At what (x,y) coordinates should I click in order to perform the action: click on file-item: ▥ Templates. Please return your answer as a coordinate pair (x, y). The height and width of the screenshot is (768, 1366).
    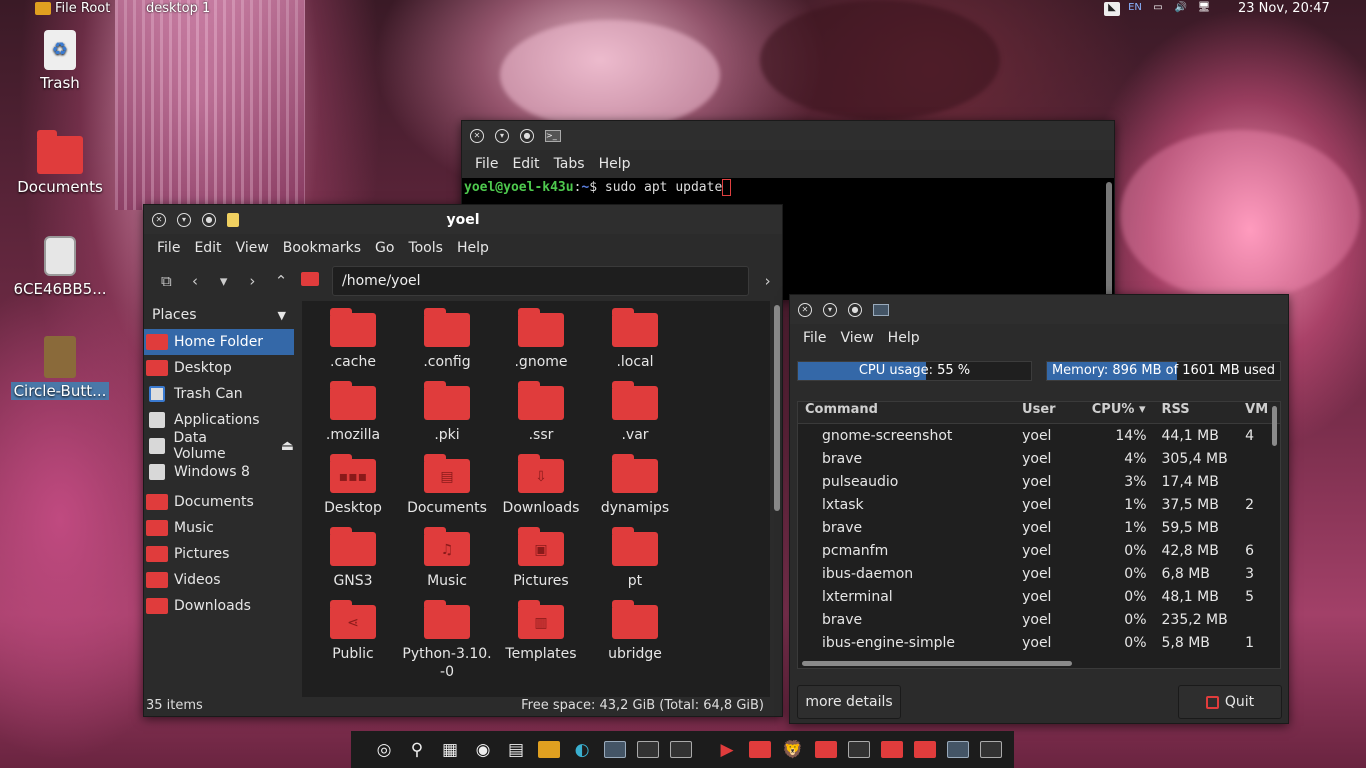
    Looking at the image, I should click on (541, 628).